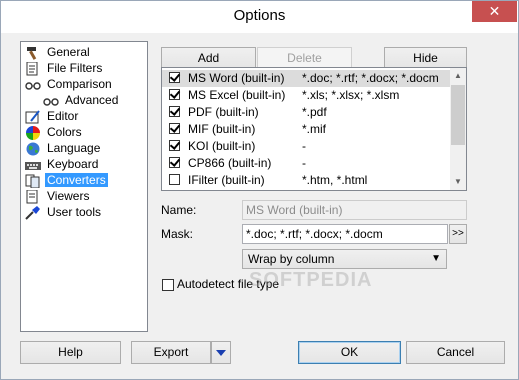  Describe the element at coordinates (349, 352) in the screenshot. I see `ok-button: OK` at that location.